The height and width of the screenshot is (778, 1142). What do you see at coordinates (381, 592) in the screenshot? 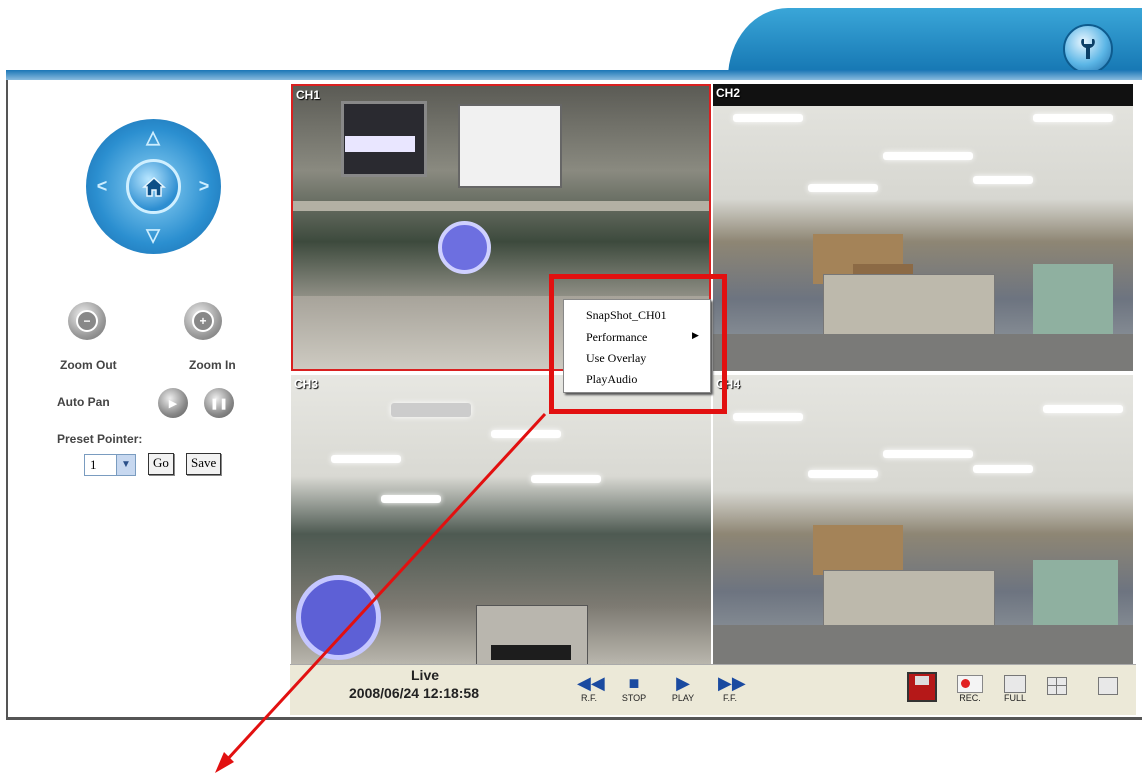
I see `annotation-arrow` at bounding box center [381, 592].